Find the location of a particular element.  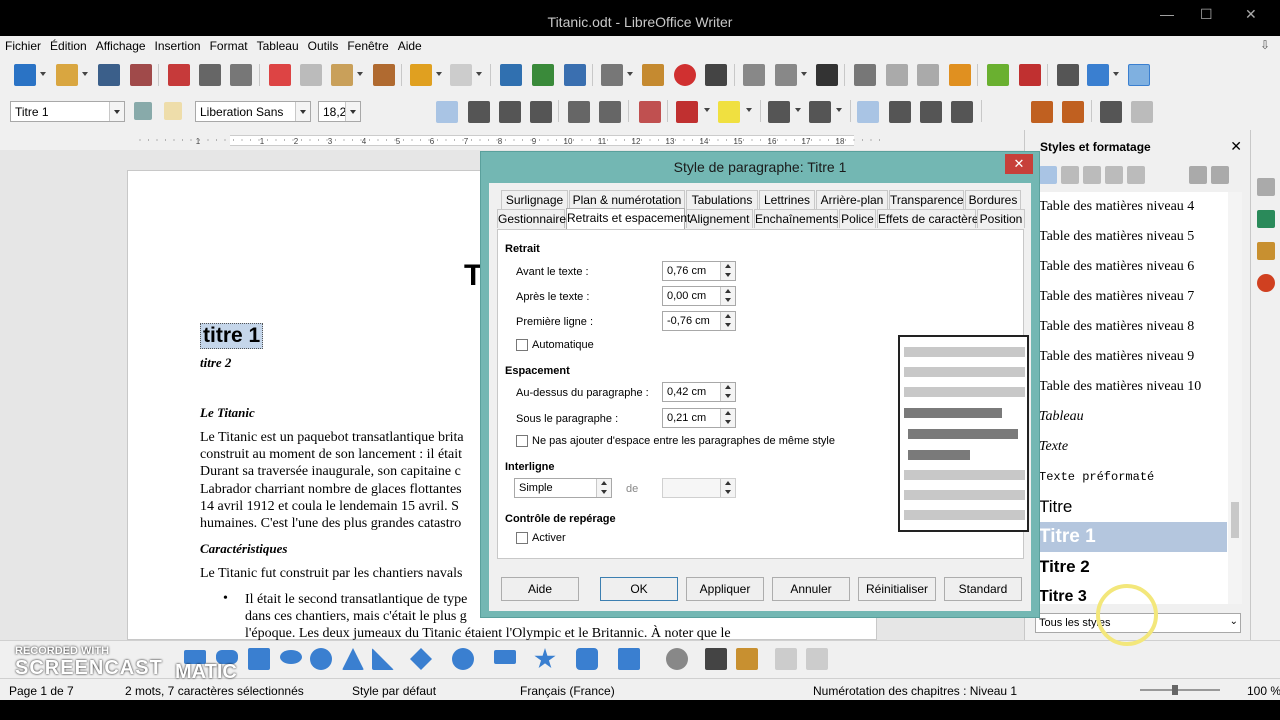

tab-bordures: Bordures is located at coordinates (993, 199).